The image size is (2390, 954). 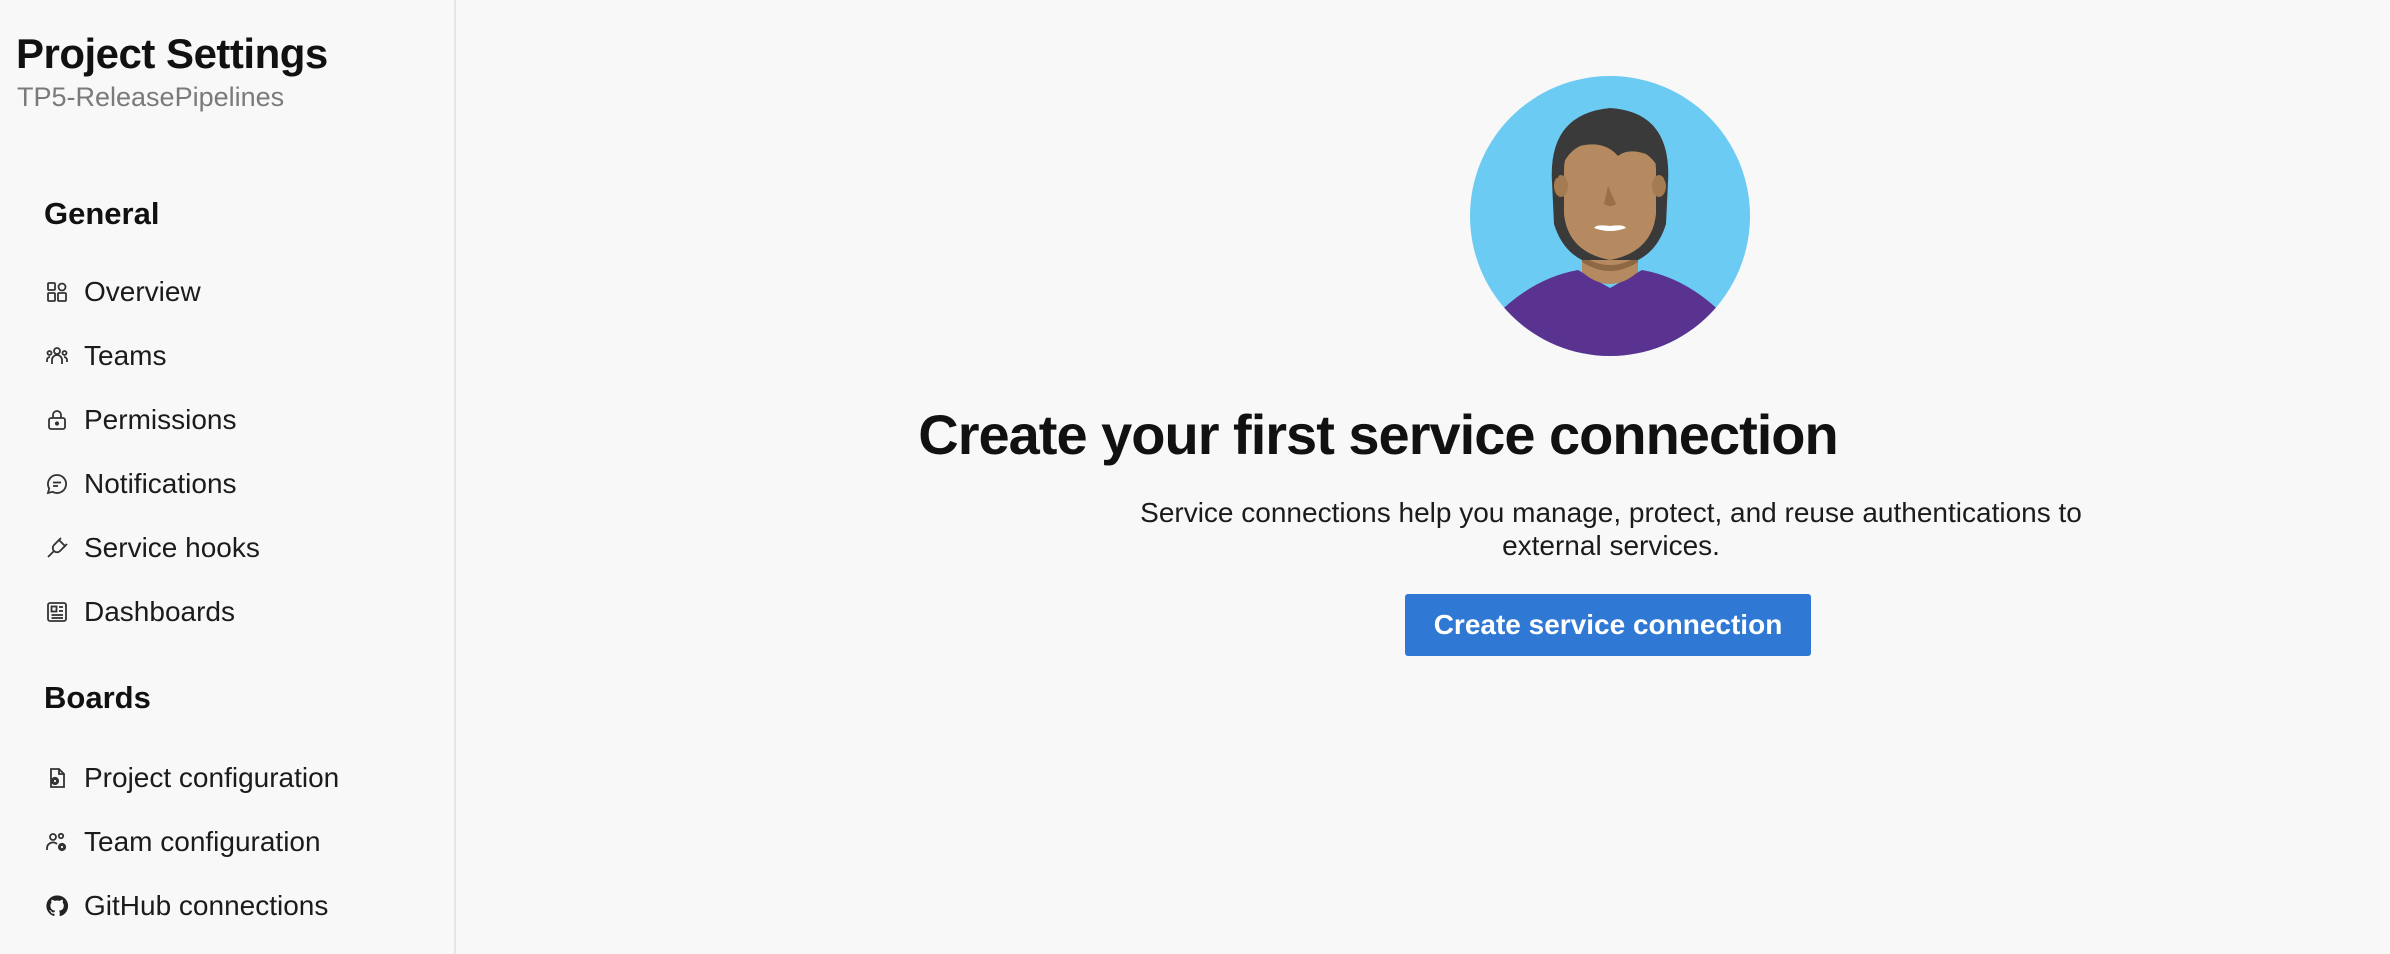 What do you see at coordinates (151, 97) in the screenshot?
I see `sidebar-project-name: TP5-ReleasePipelines` at bounding box center [151, 97].